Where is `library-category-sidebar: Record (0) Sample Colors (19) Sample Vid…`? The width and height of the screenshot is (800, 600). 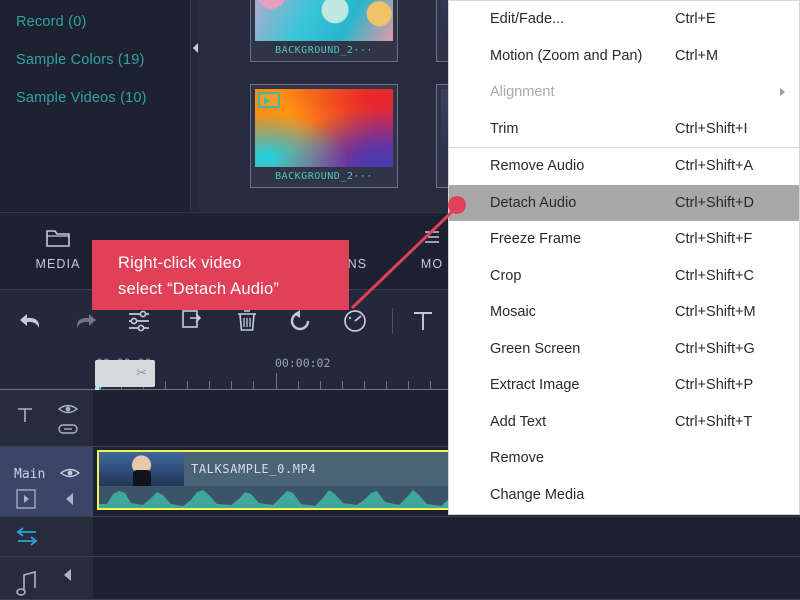 library-category-sidebar: Record (0) Sample Colors (19) Sample Vid… is located at coordinates (95, 106).